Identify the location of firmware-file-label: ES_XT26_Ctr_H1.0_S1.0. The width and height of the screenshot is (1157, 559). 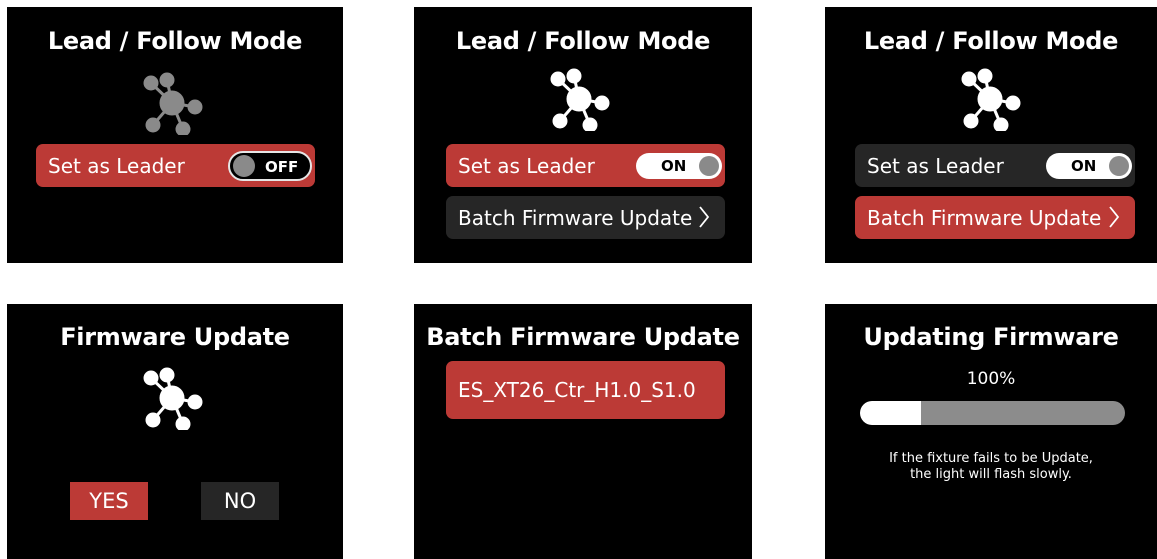
(577, 390).